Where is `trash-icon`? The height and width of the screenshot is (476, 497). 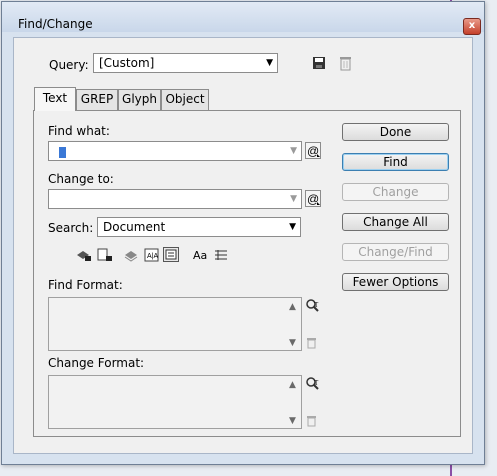 trash-icon is located at coordinates (345, 63).